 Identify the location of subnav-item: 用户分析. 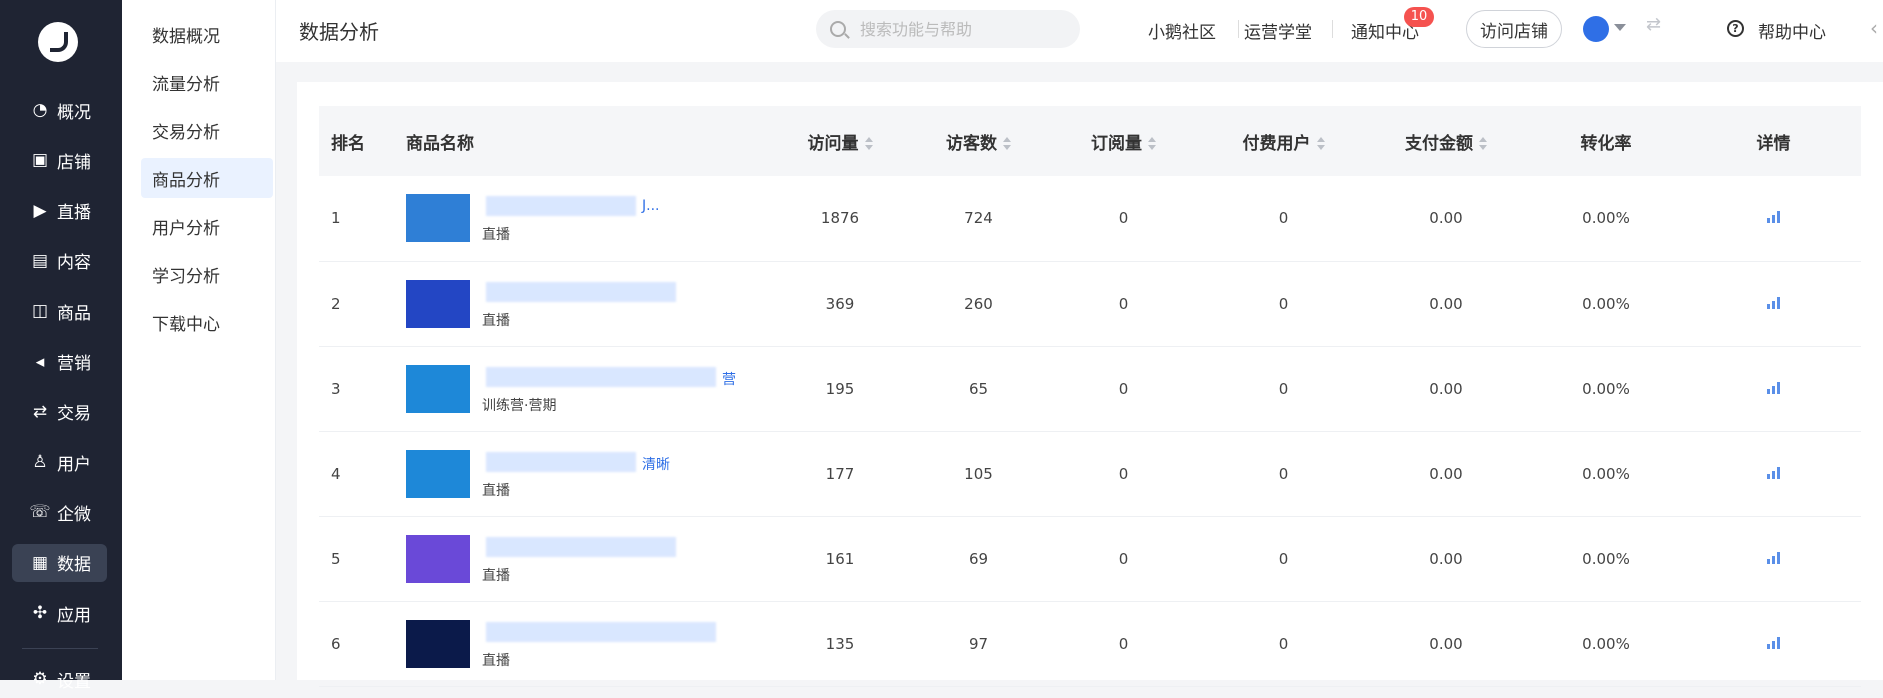
(207, 226).